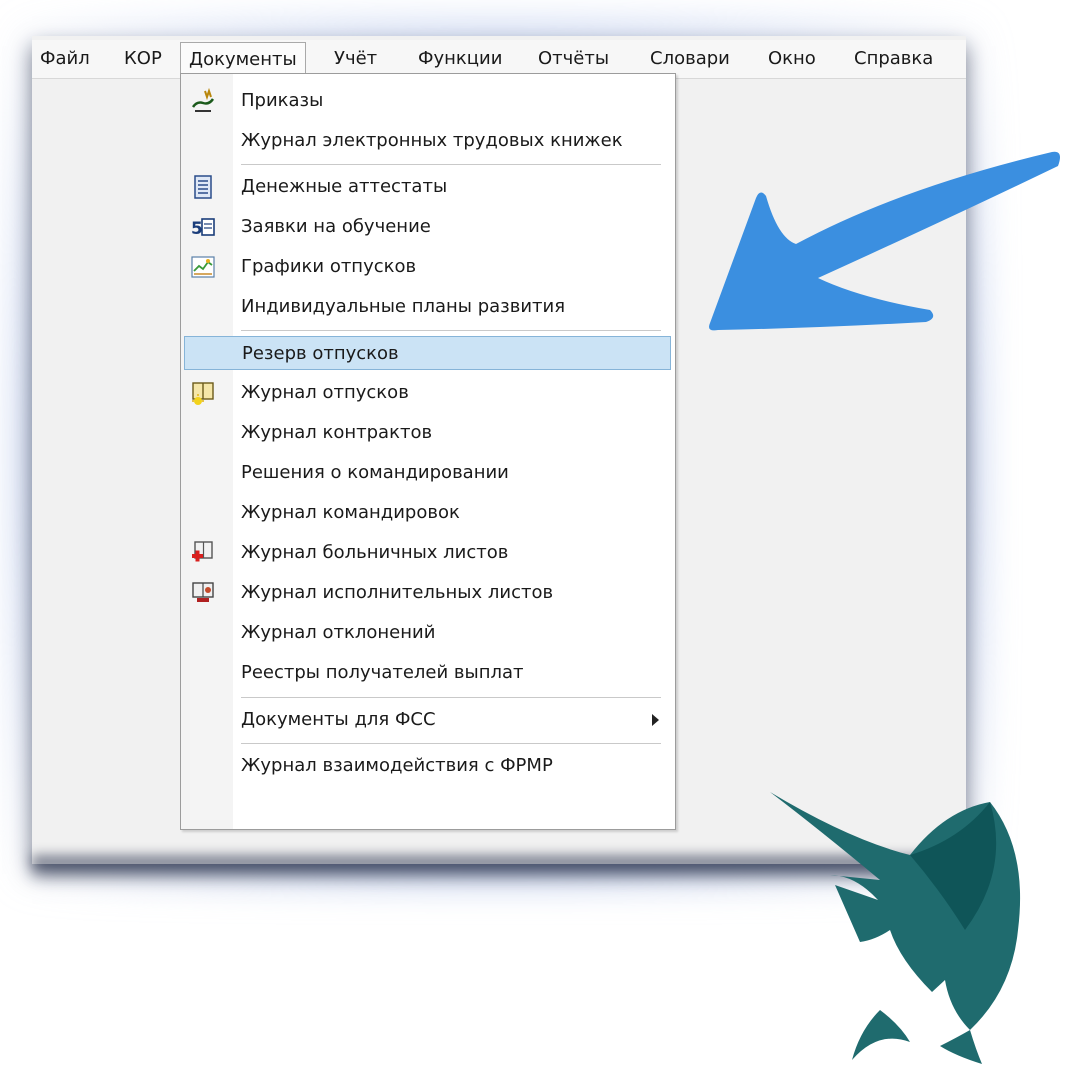 The image size is (1080, 1080). What do you see at coordinates (344, 186) in the screenshot?
I see `menu-item-label: Денежные аттестаты` at bounding box center [344, 186].